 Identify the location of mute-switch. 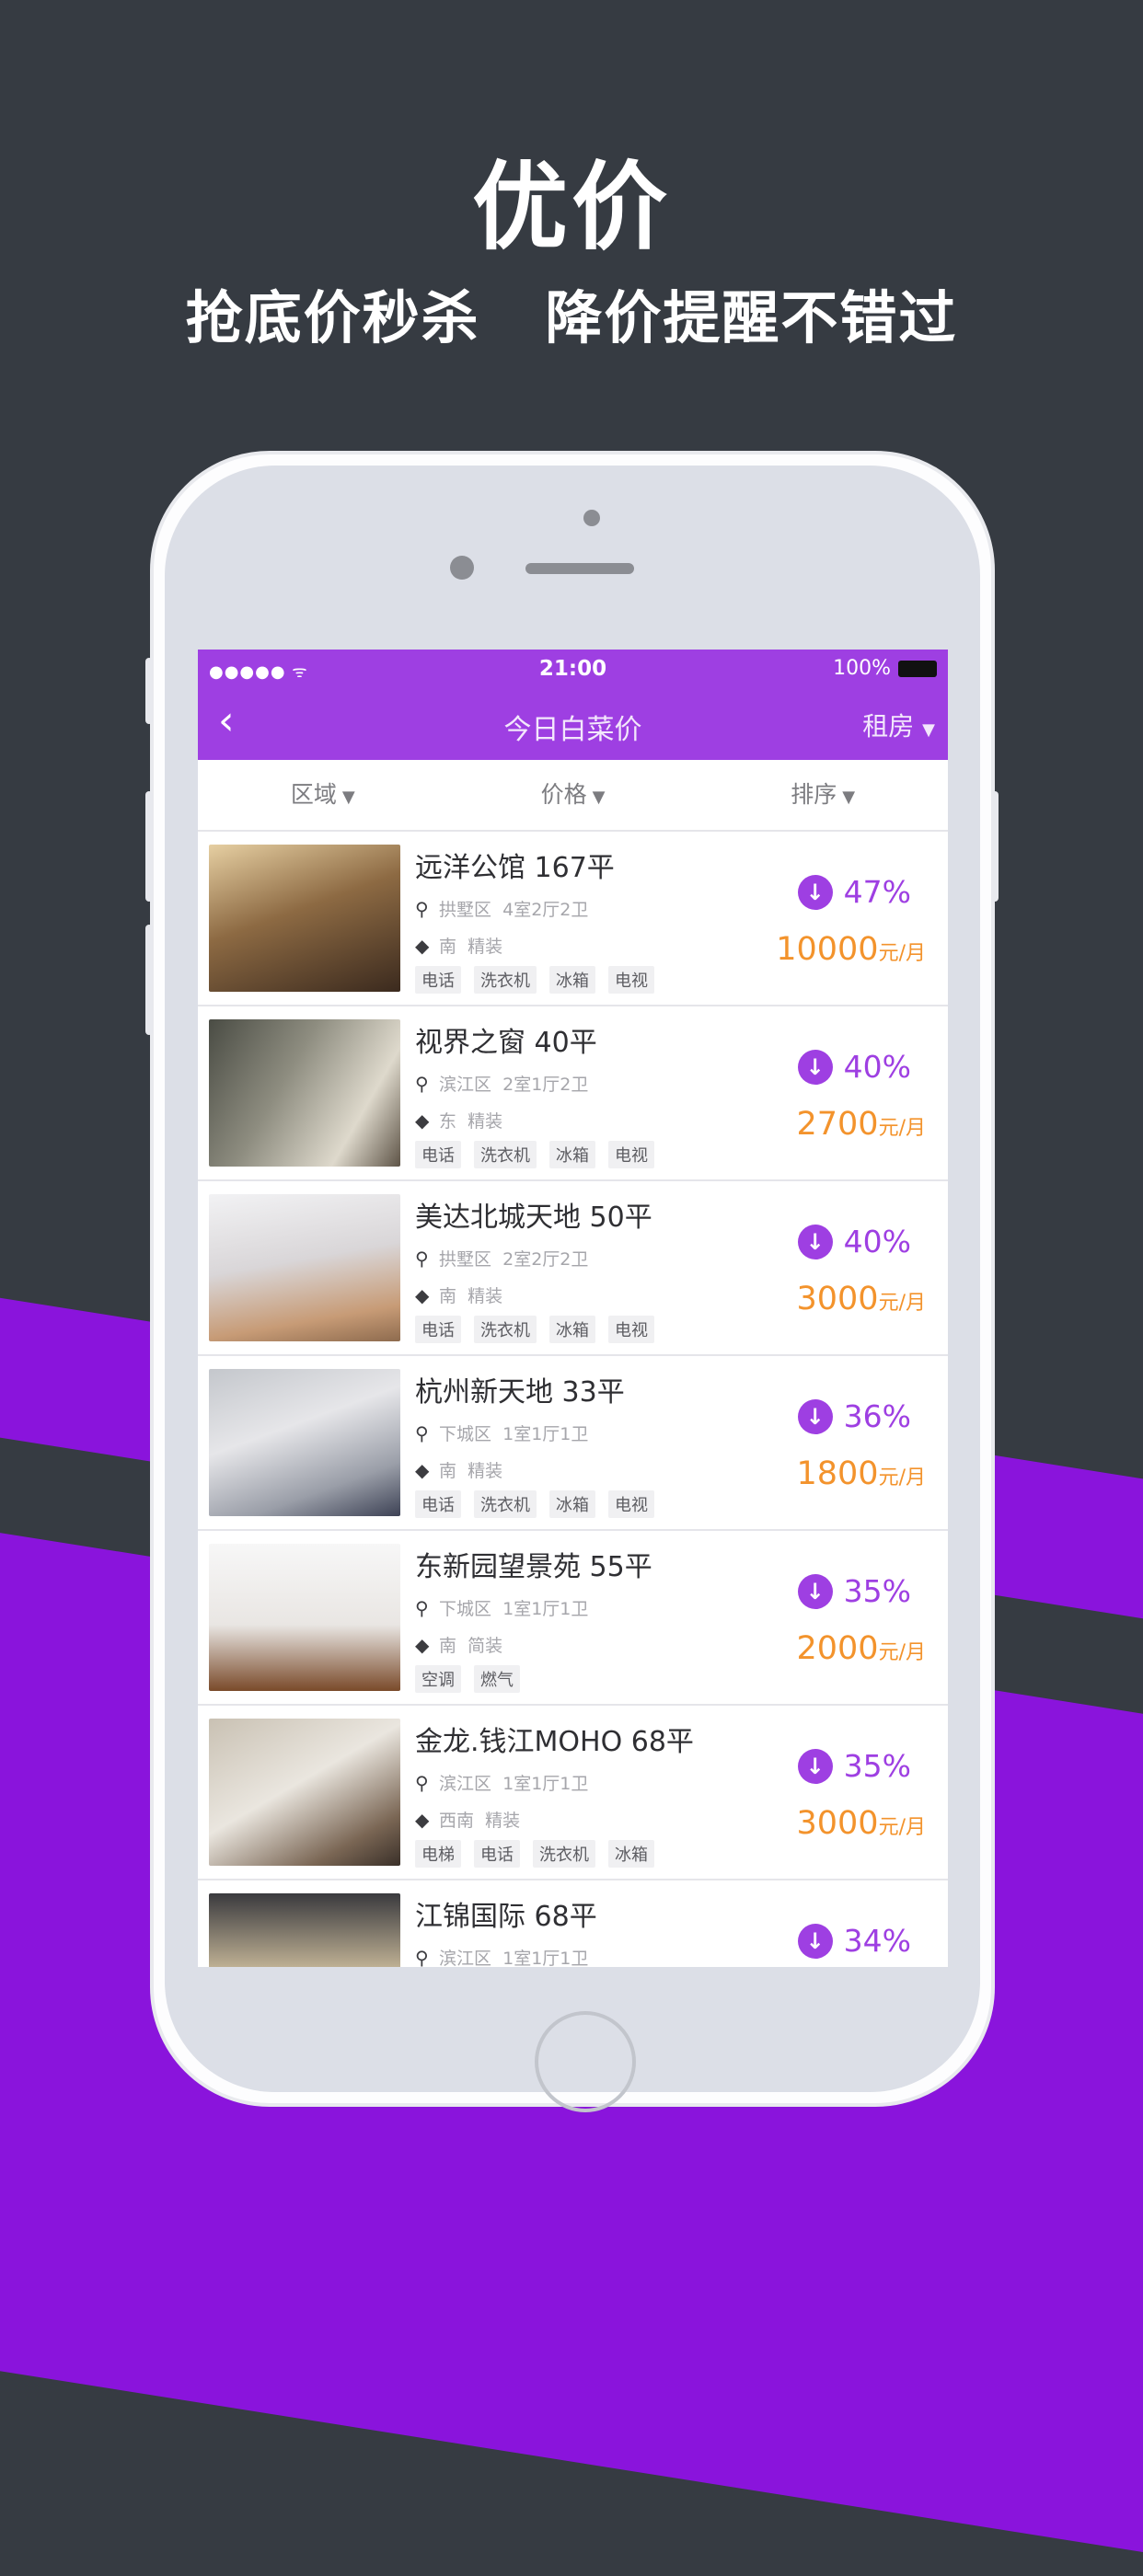
(149, 691).